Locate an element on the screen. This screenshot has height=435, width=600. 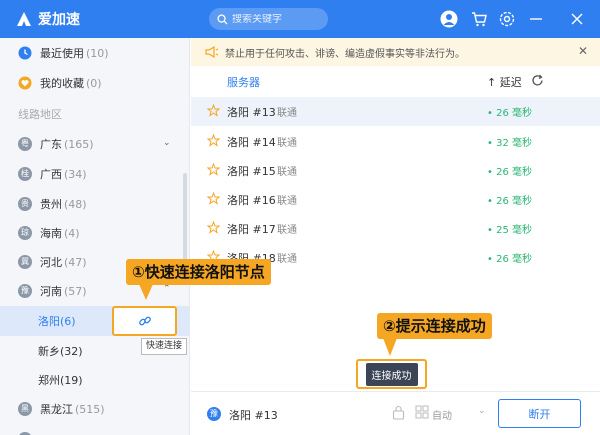
sidebar-item-label: 河南 is located at coordinates (51, 291).